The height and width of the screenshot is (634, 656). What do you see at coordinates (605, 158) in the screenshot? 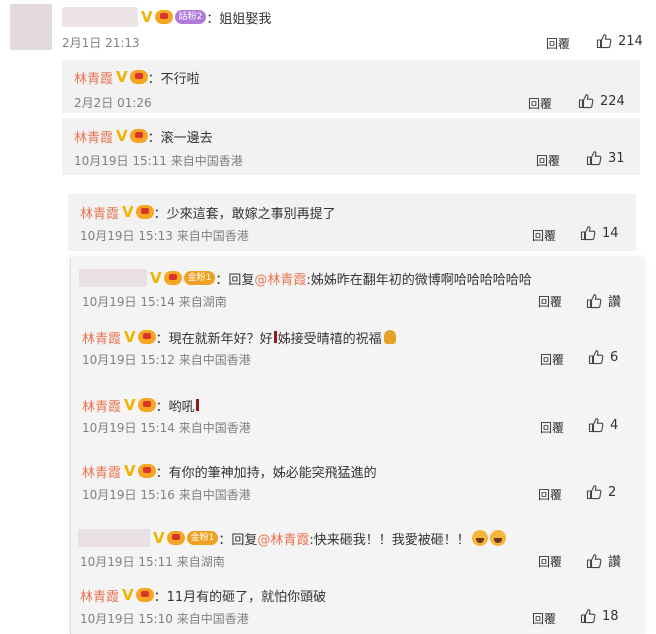
I see `like-button: 31` at bounding box center [605, 158].